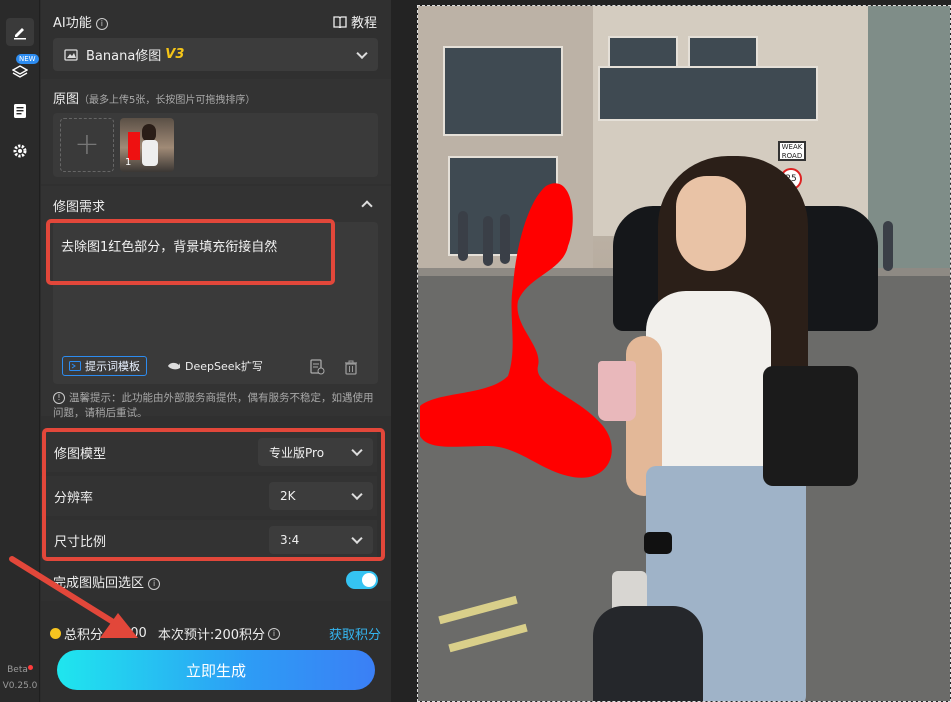 Image resolution: width=951 pixels, height=702 pixels. I want to click on ai-title-text: AI功能, so click(72, 23).